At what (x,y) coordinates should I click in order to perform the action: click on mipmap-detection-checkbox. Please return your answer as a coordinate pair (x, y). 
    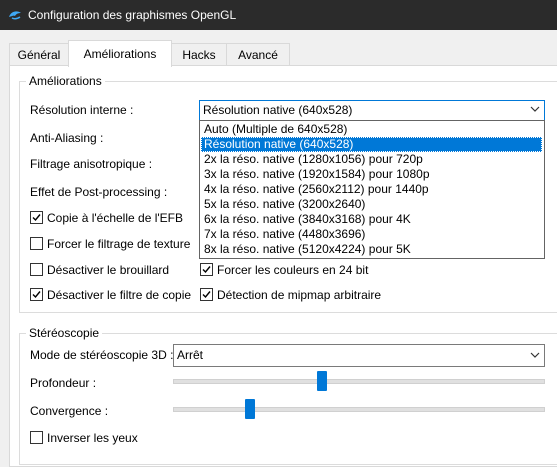
    Looking at the image, I should click on (206, 294).